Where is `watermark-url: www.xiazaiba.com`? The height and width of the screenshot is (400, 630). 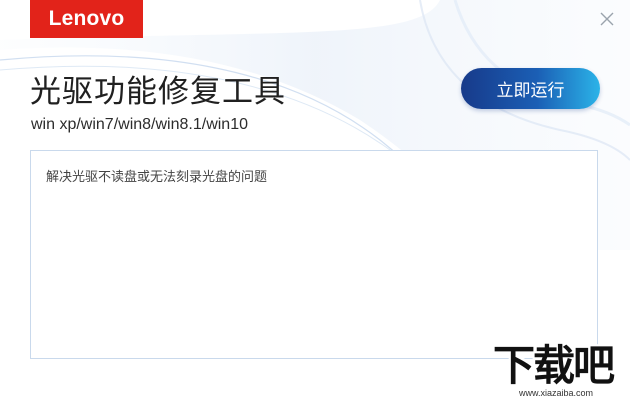
watermark-url: www.xiazaiba.com is located at coordinates (556, 393).